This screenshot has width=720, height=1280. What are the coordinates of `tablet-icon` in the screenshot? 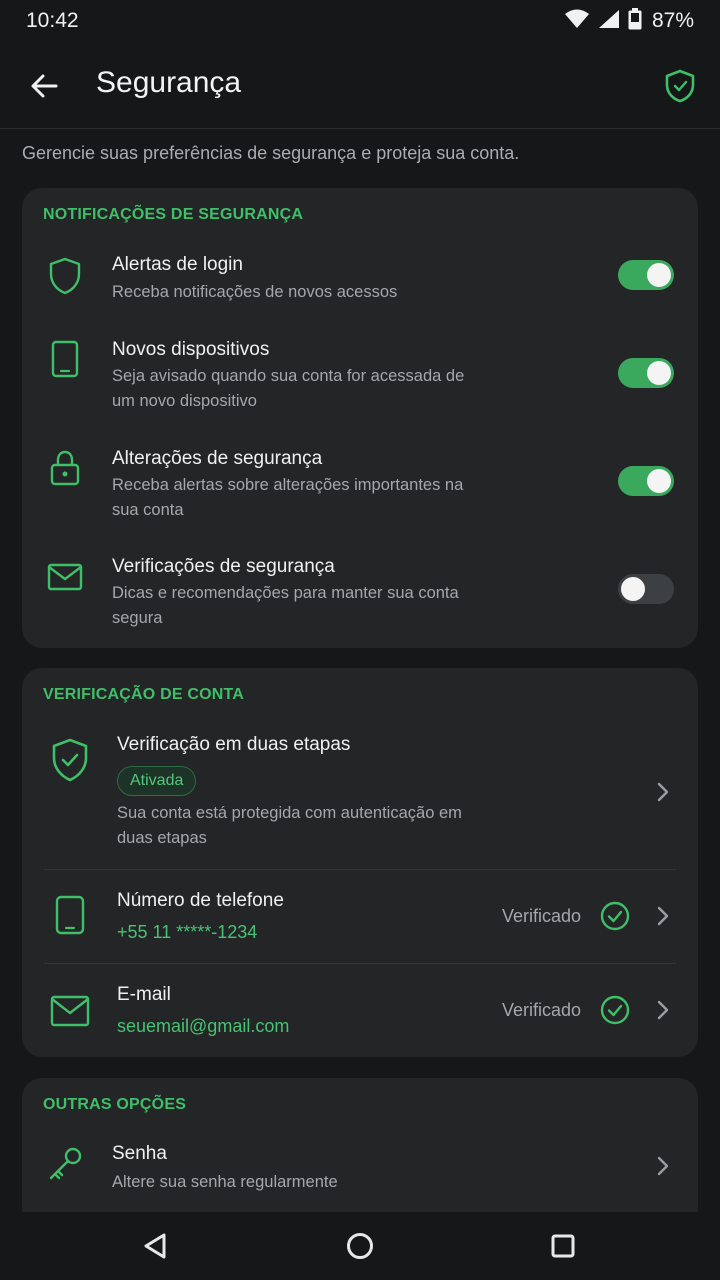 It's located at (65, 359).